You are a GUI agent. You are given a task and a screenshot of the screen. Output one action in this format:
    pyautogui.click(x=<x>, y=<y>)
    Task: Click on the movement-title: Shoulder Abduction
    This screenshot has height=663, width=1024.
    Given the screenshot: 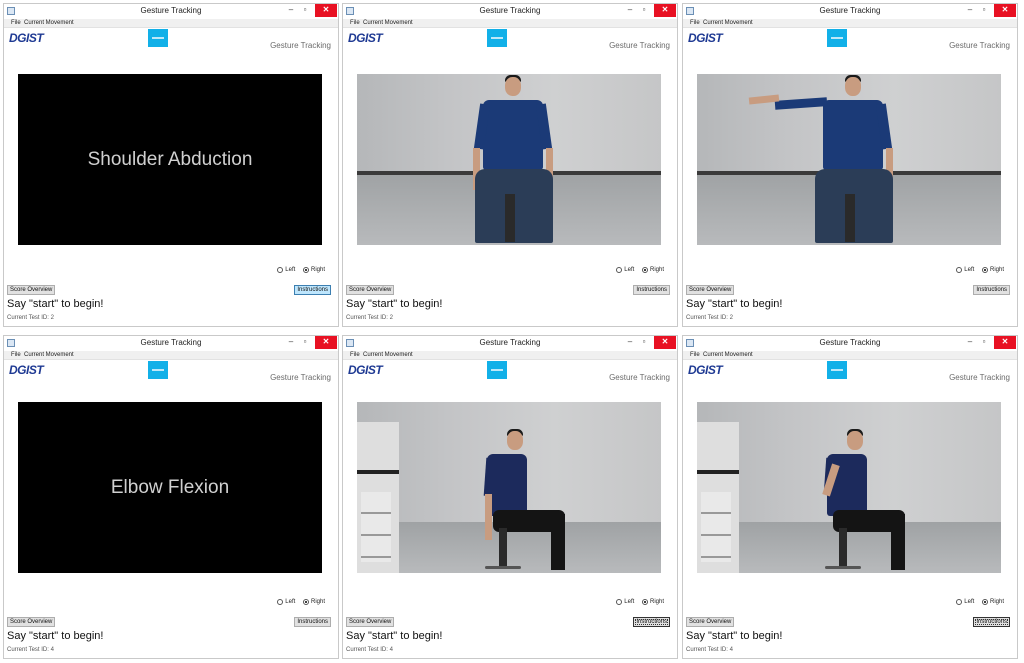 What is the action you would take?
    pyautogui.click(x=170, y=159)
    